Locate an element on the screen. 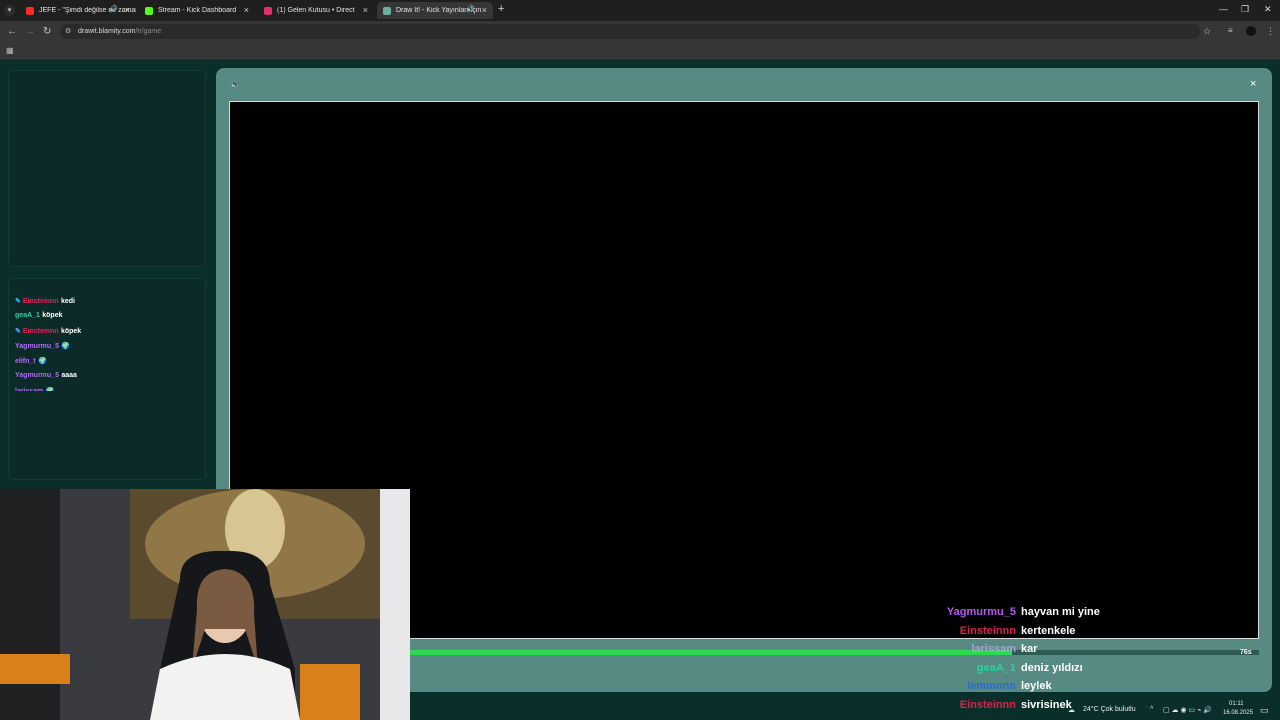 This screenshot has height=720, width=1280. browser-menu-icon: ⋮ is located at coordinates (1270, 31).